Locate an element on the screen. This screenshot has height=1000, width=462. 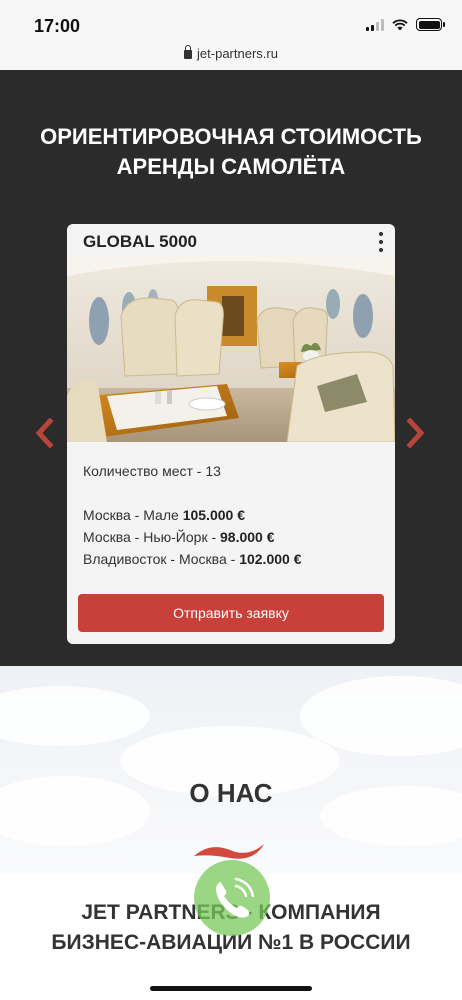
status-time: 17:00 is located at coordinates (57, 26).